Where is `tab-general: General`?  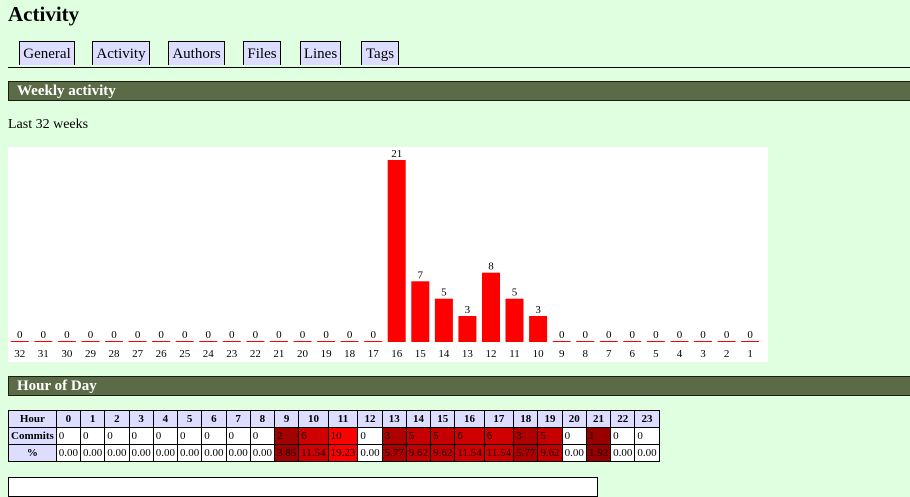
tab-general: General is located at coordinates (47, 53).